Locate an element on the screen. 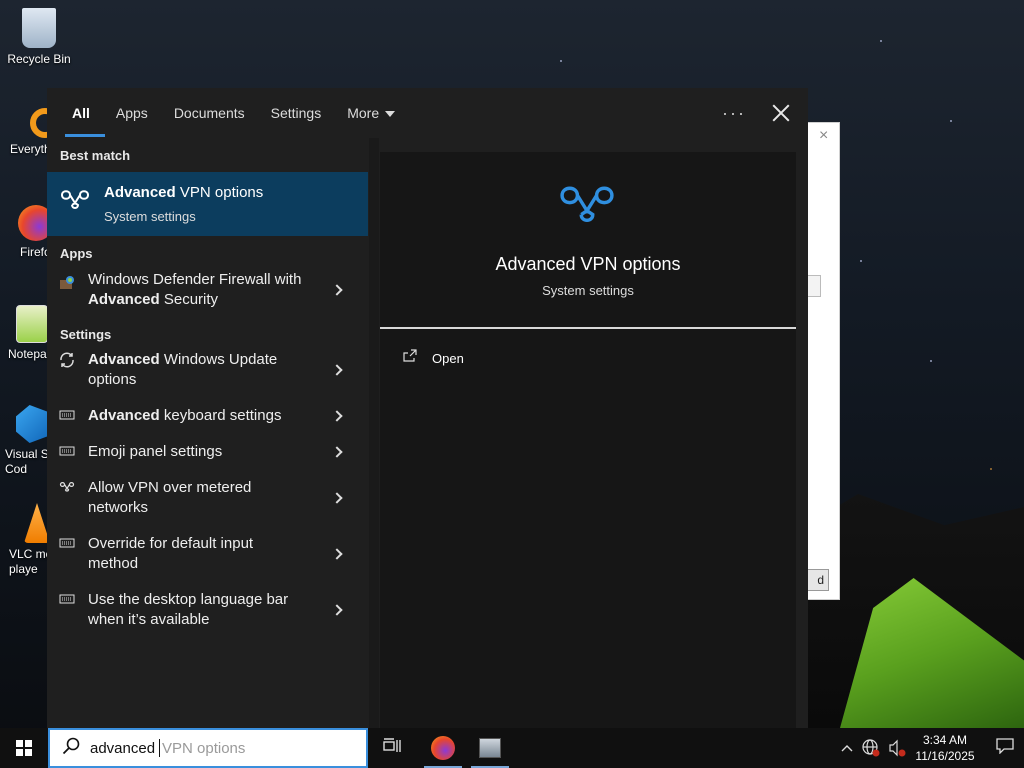 The width and height of the screenshot is (1024, 768). firewall-icon is located at coordinates (67, 285).